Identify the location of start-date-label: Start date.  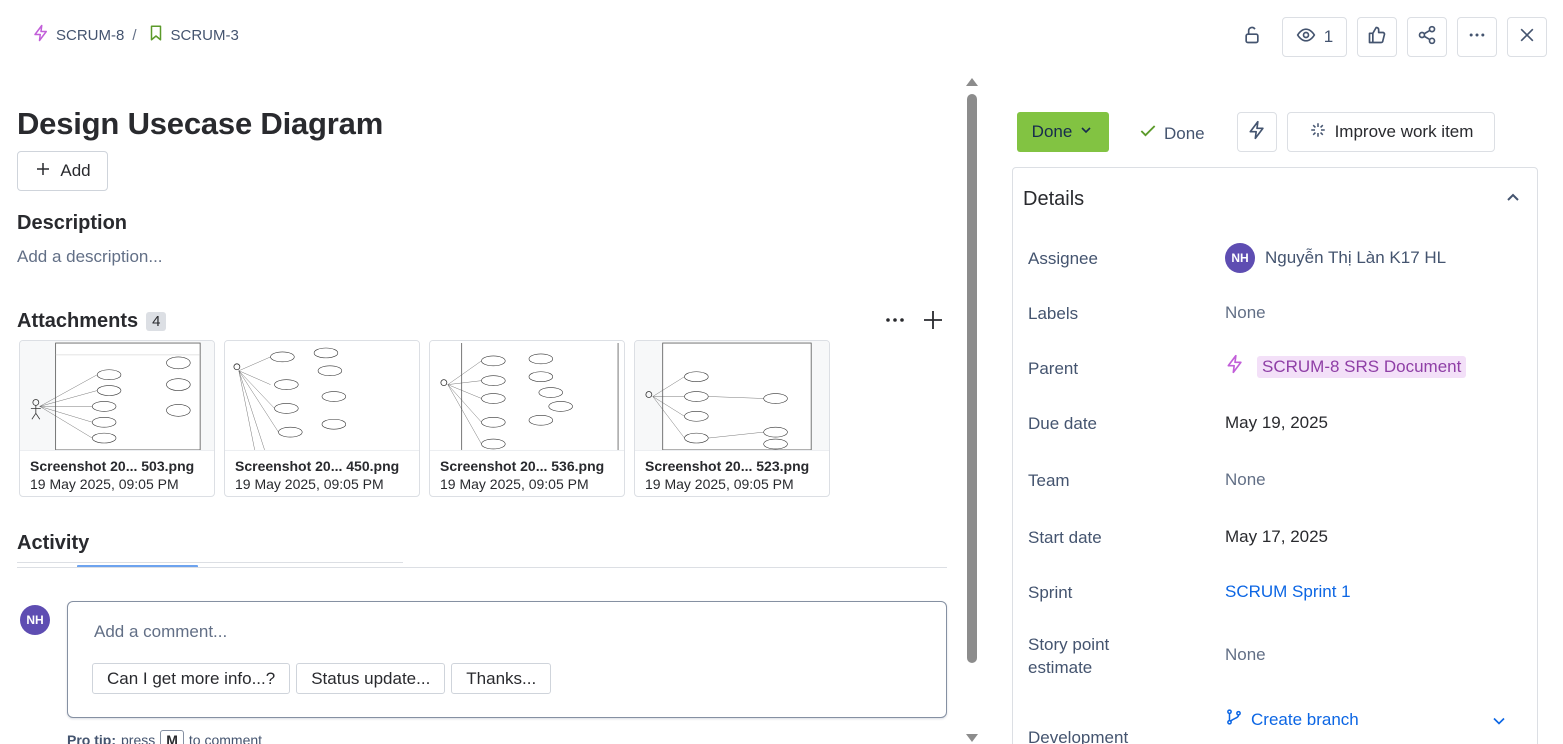
(1065, 537).